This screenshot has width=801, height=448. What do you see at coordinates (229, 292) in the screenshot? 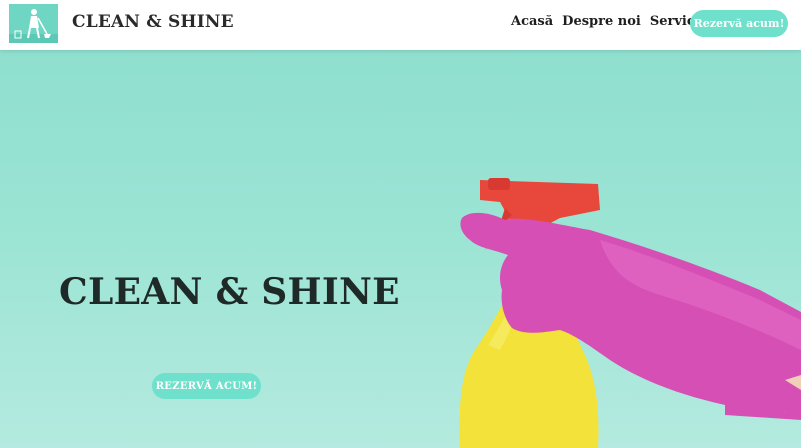
I see `hero-title: CLEAN & SHINE` at bounding box center [229, 292].